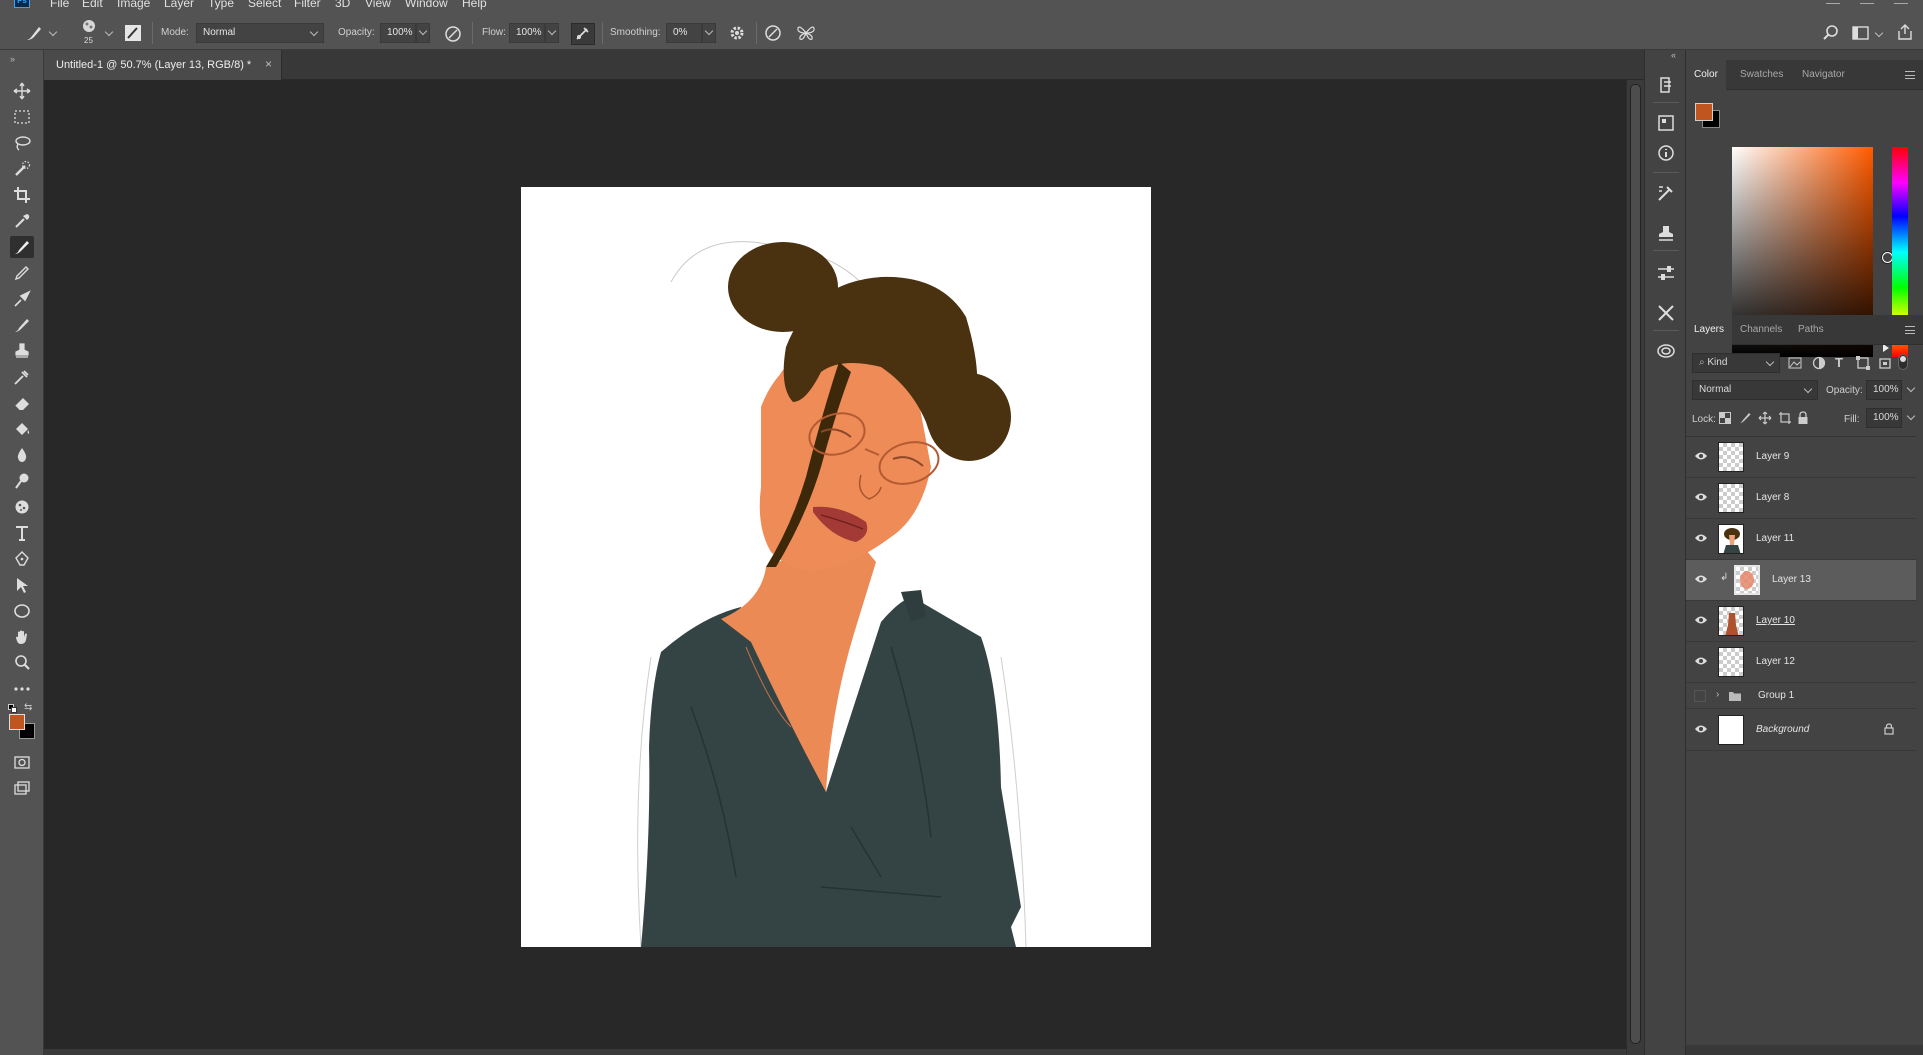 Image resolution: width=1923 pixels, height=1055 pixels. Describe the element at coordinates (1884, 418) in the screenshot. I see `fill-field: 100%` at that location.